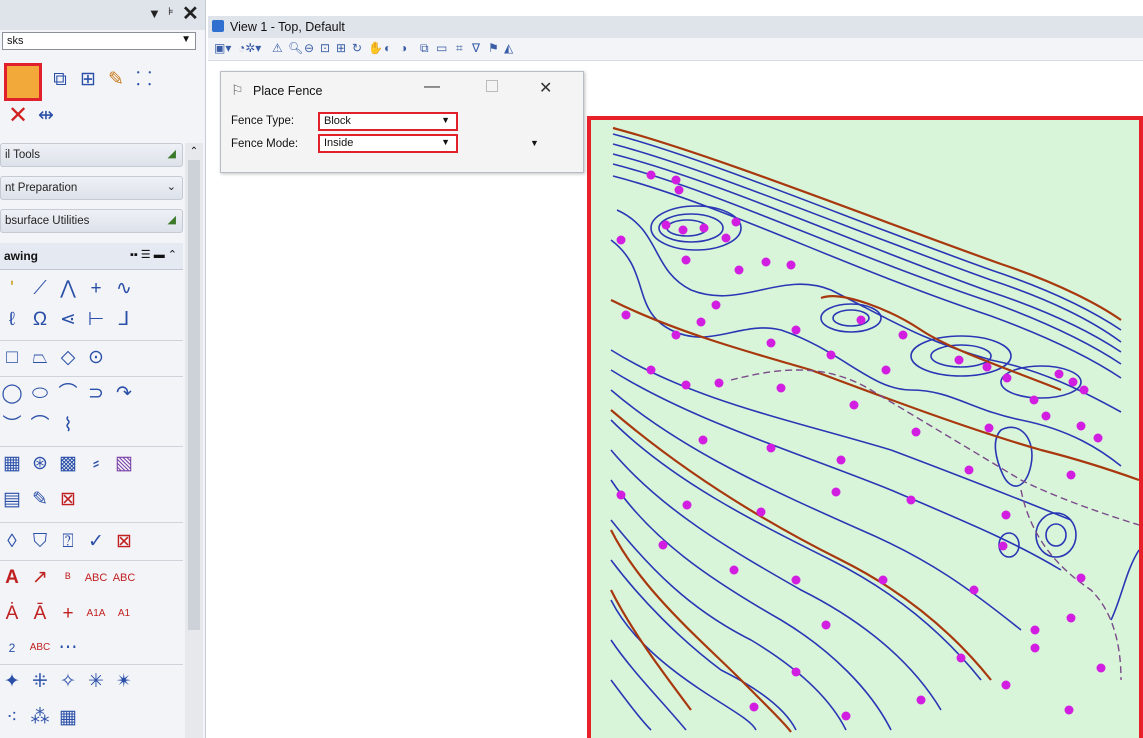 This screenshot has height=738, width=1143. I want to click on section-point-preparation: nt Preparation ⌄, so click(91, 188).